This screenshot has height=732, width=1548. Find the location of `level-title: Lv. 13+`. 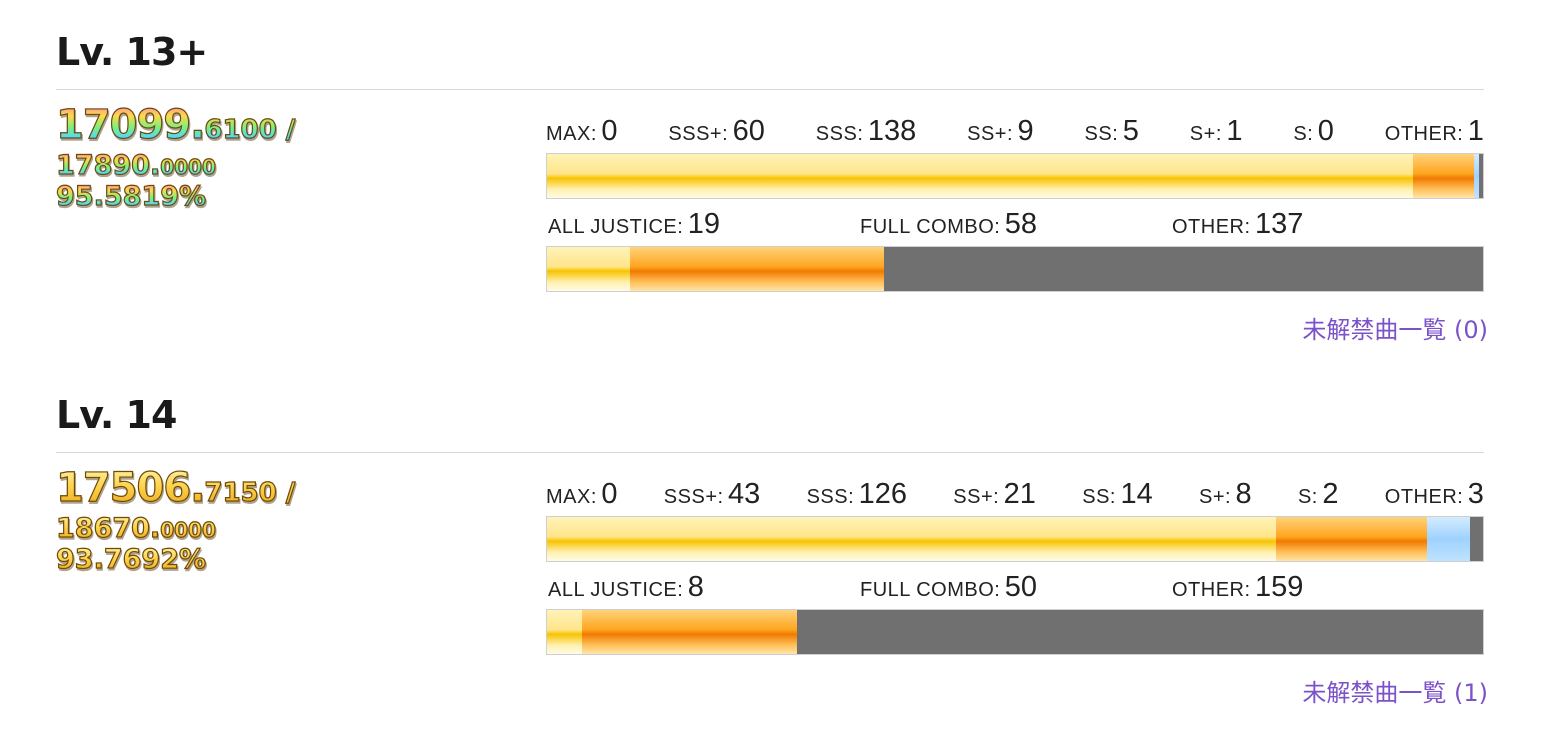

level-title: Lv. 13+ is located at coordinates (132, 52).